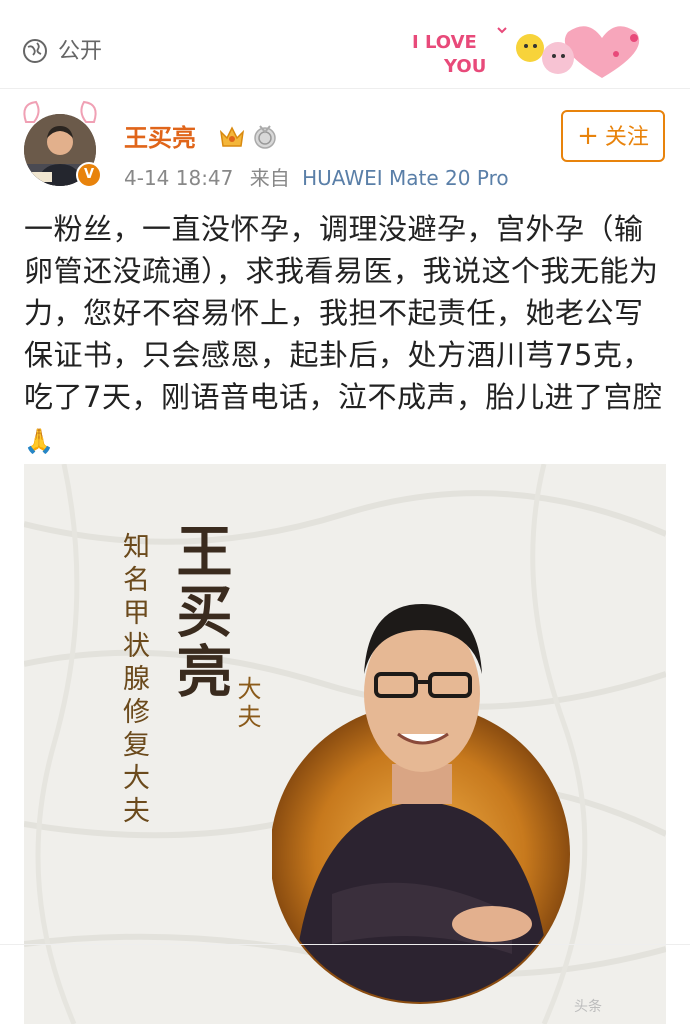 This screenshot has height=1024, width=690. What do you see at coordinates (232, 137) in the screenshot?
I see `crown-vip-icon` at bounding box center [232, 137].